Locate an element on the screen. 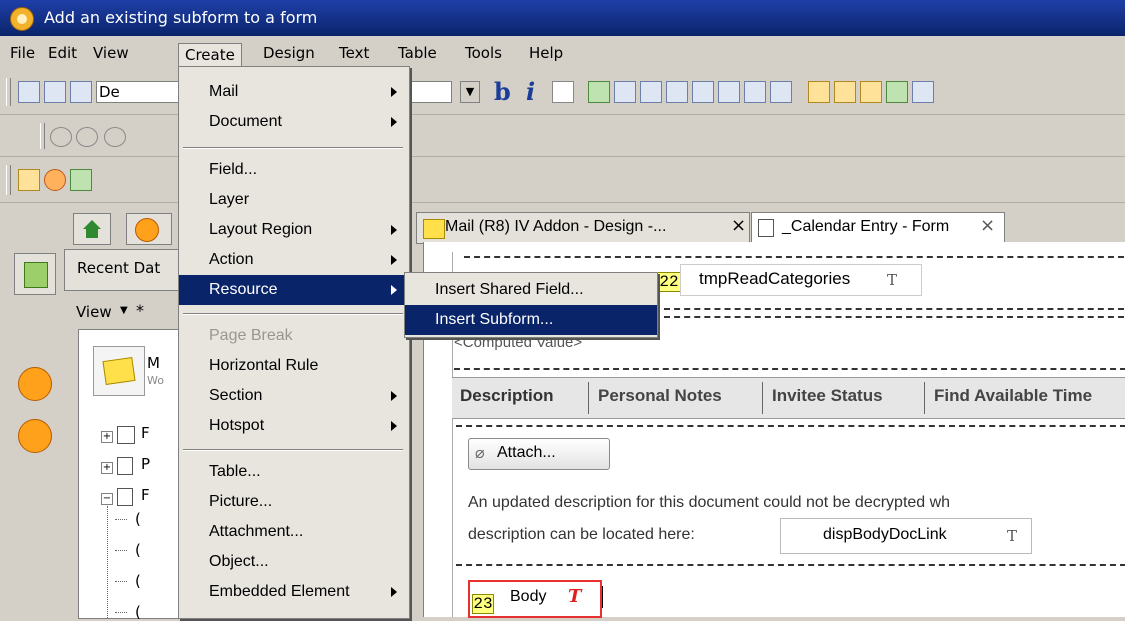 The width and height of the screenshot is (1125, 621). tab-personal-notes: Personal Notes is located at coordinates (660, 396).